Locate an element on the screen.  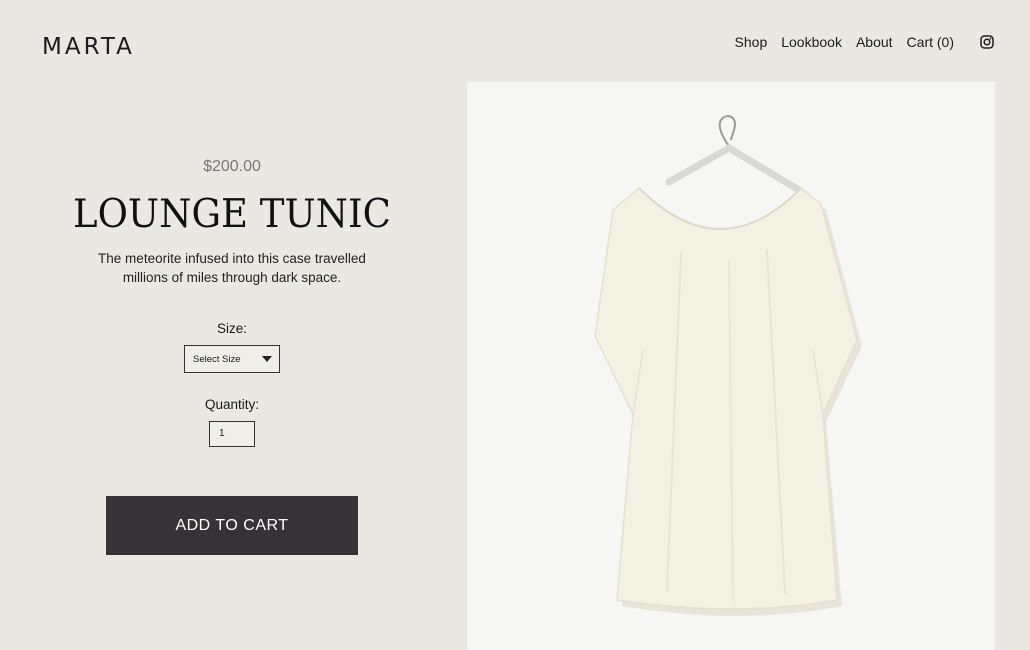
quantity-label: Quantity: is located at coordinates (232, 404).